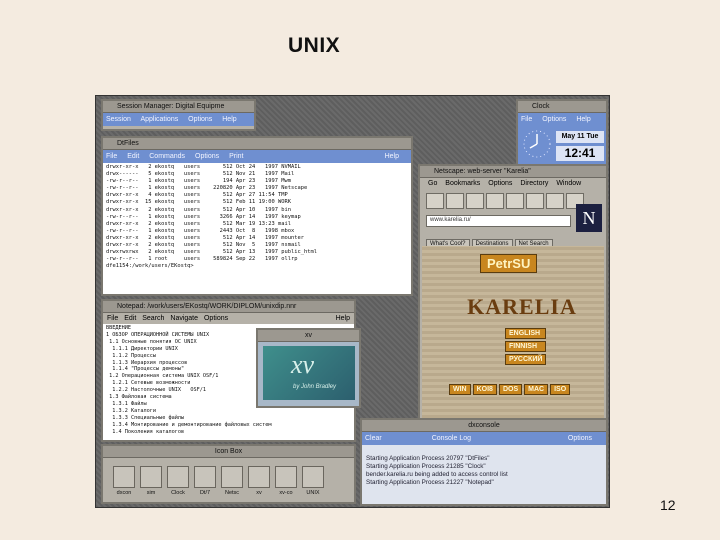  I want to click on clock-menu-help: Help, so click(583, 119).